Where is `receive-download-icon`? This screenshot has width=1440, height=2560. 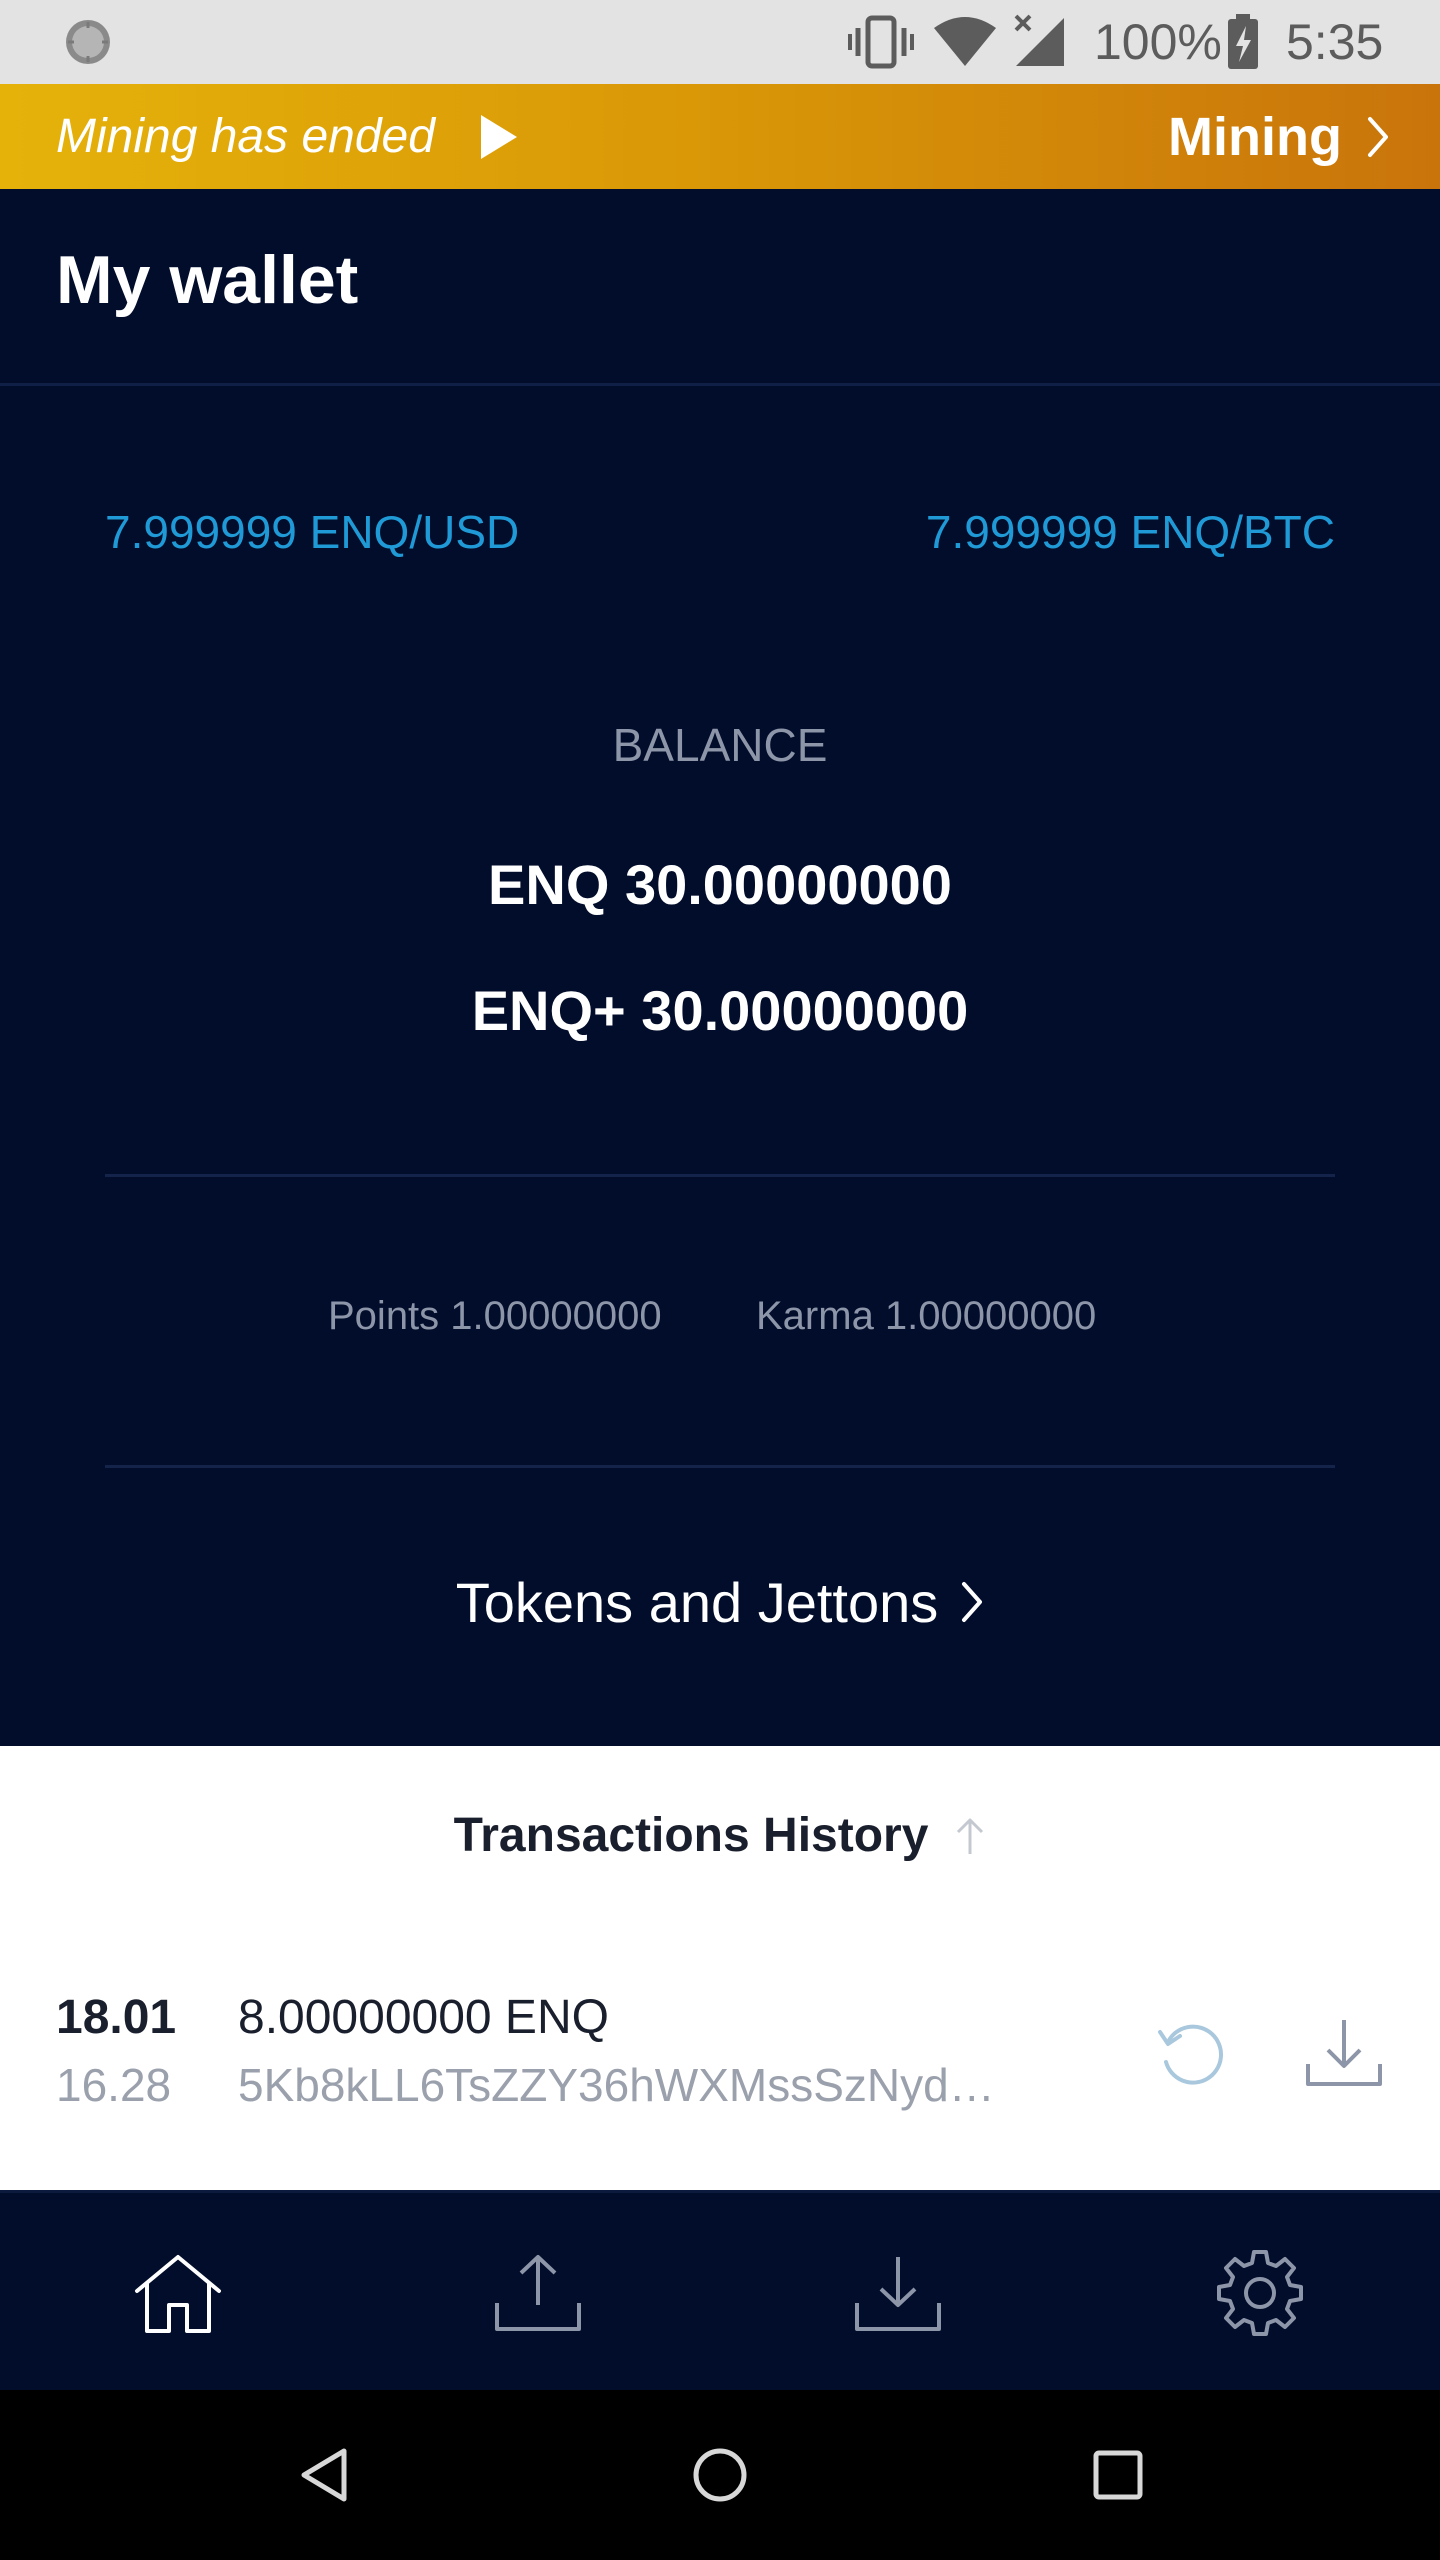 receive-download-icon is located at coordinates (898, 2294).